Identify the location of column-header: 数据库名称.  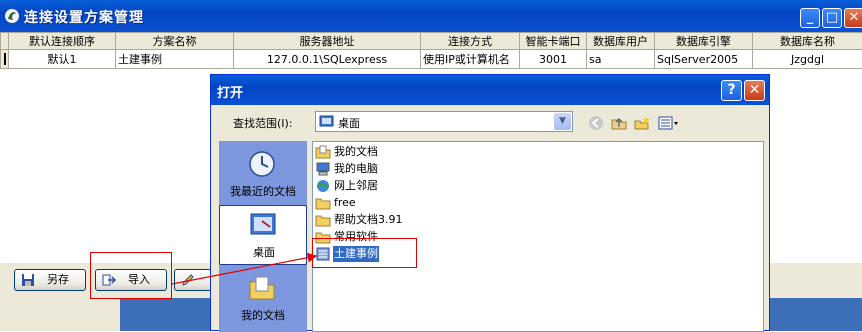
(807, 41).